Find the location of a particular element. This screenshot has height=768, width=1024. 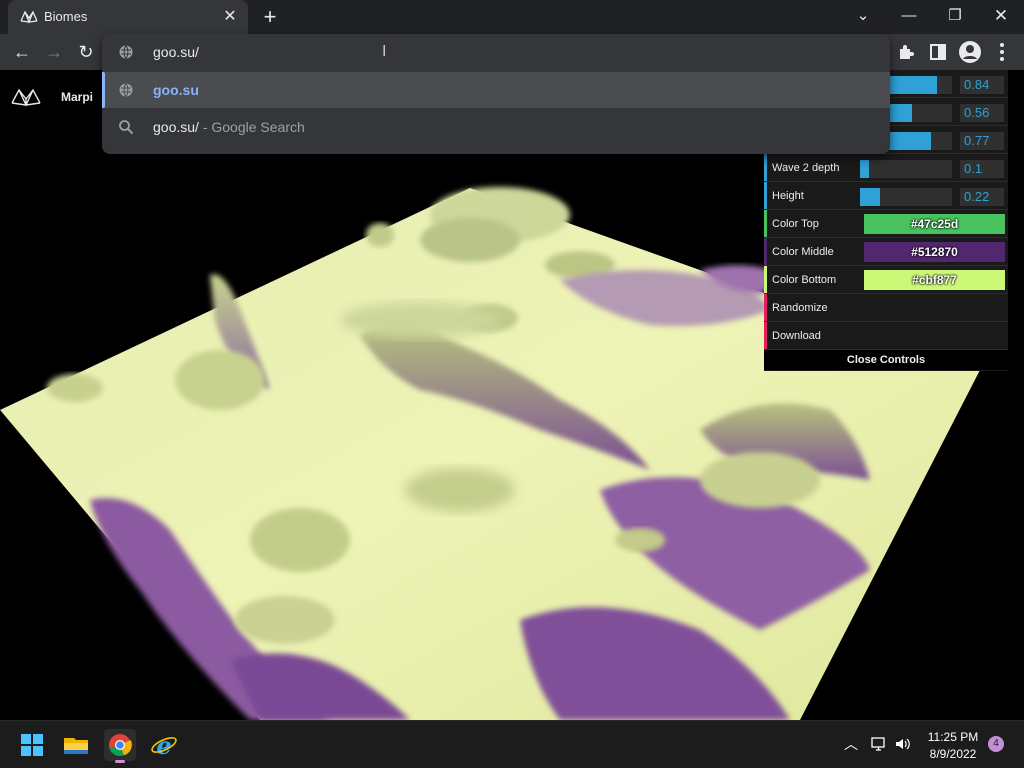

suggestion-subtext: - Google Search is located at coordinates (253, 127).